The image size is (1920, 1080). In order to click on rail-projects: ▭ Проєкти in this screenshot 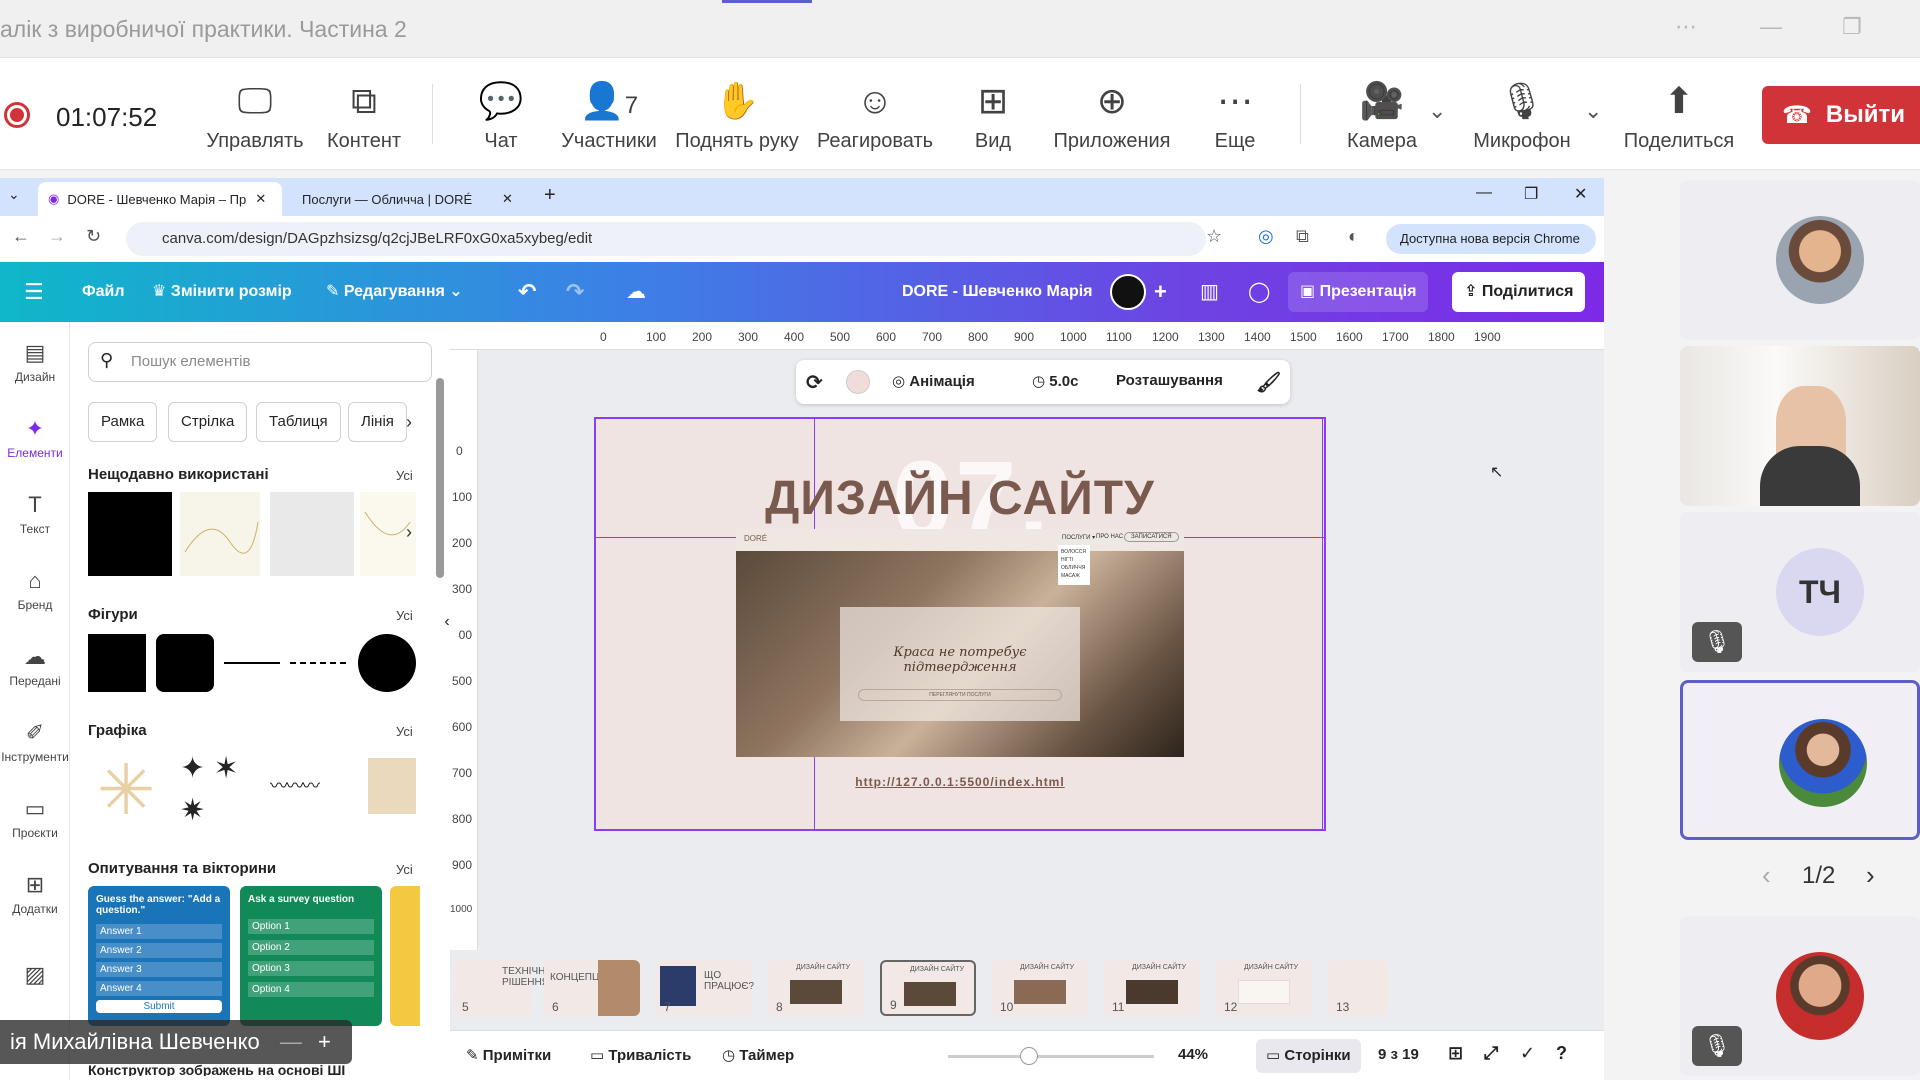, I will do `click(35, 818)`.